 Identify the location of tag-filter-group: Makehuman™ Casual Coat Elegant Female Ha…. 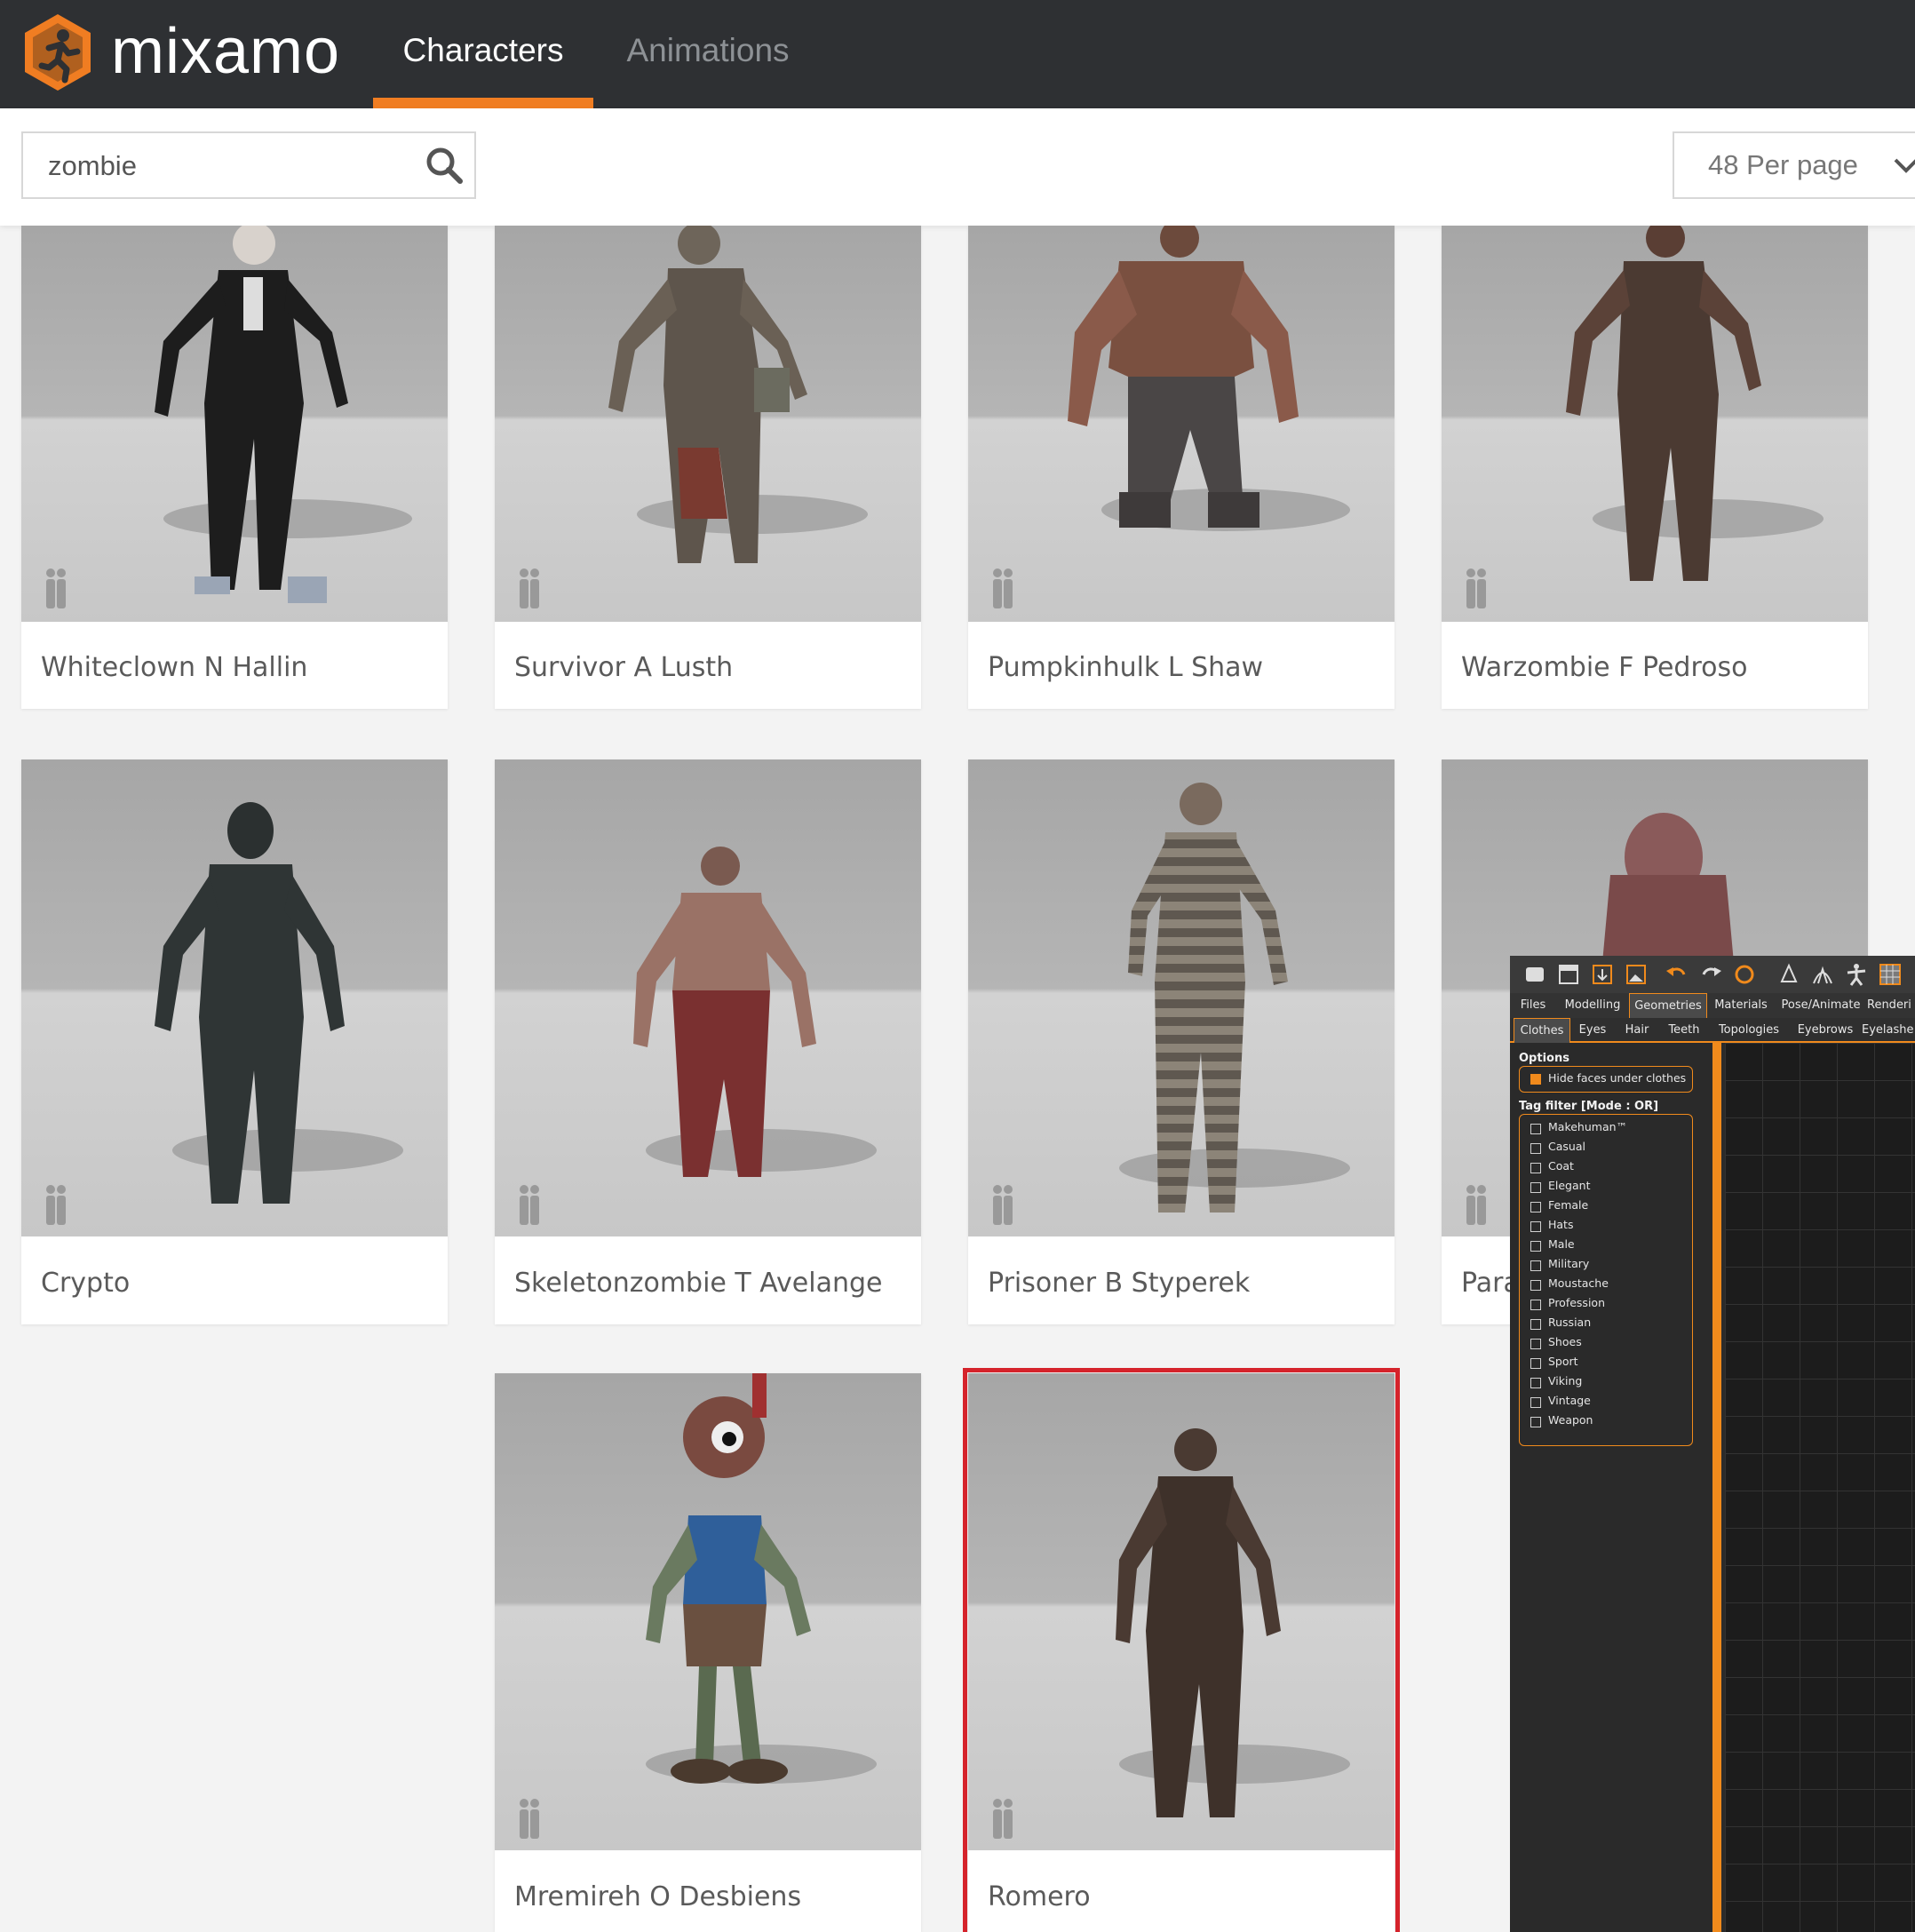
(1606, 1280).